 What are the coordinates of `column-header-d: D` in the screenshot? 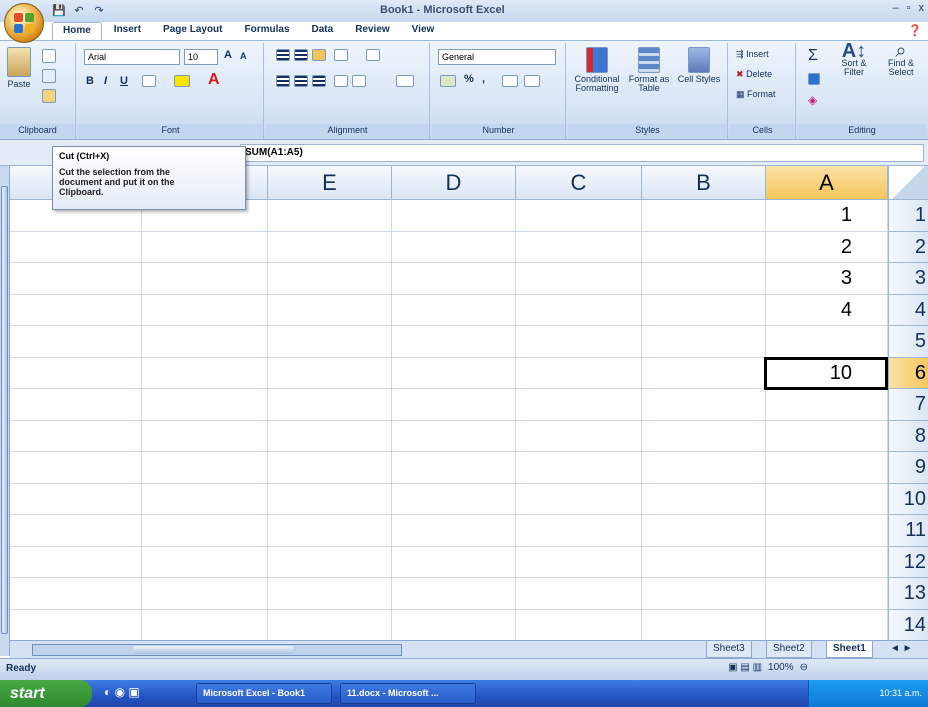 It's located at (454, 183).